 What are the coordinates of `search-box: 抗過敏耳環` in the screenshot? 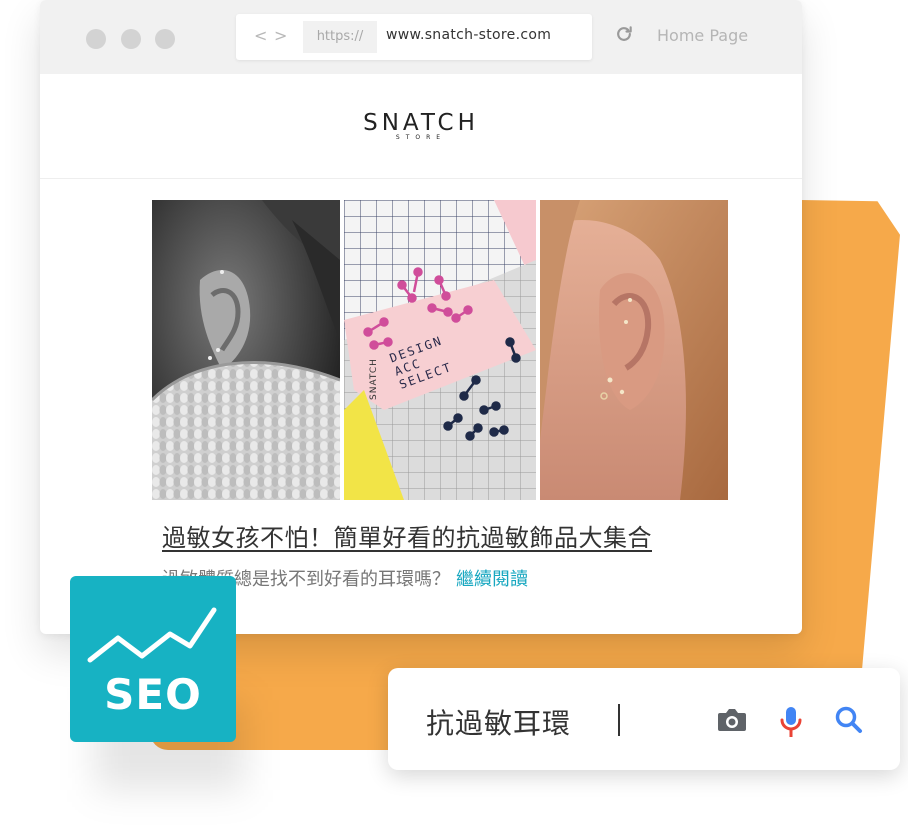 It's located at (644, 719).